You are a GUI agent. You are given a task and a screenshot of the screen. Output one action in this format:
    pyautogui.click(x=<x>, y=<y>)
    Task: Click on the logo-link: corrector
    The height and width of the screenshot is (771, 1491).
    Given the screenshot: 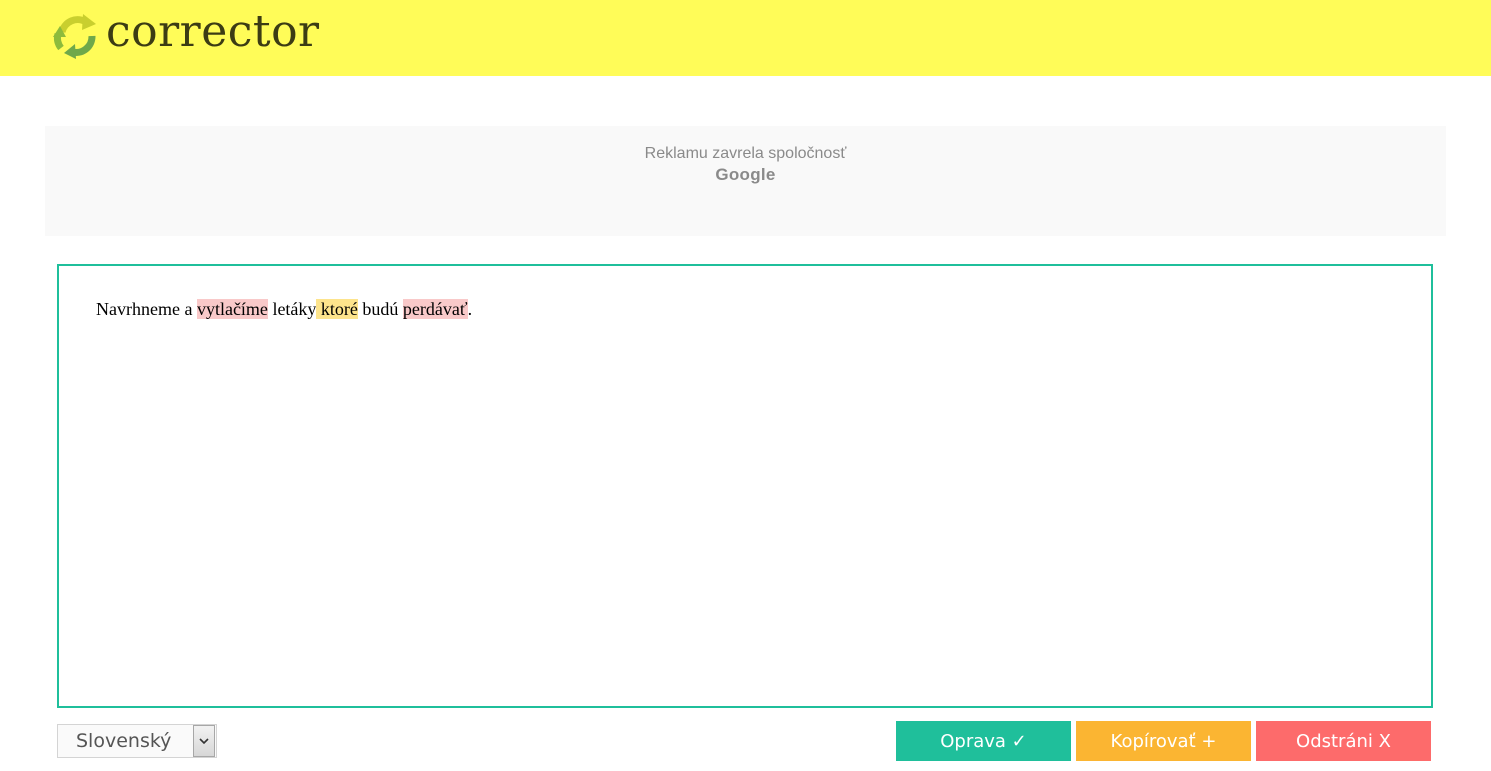 What is the action you would take?
    pyautogui.click(x=186, y=33)
    